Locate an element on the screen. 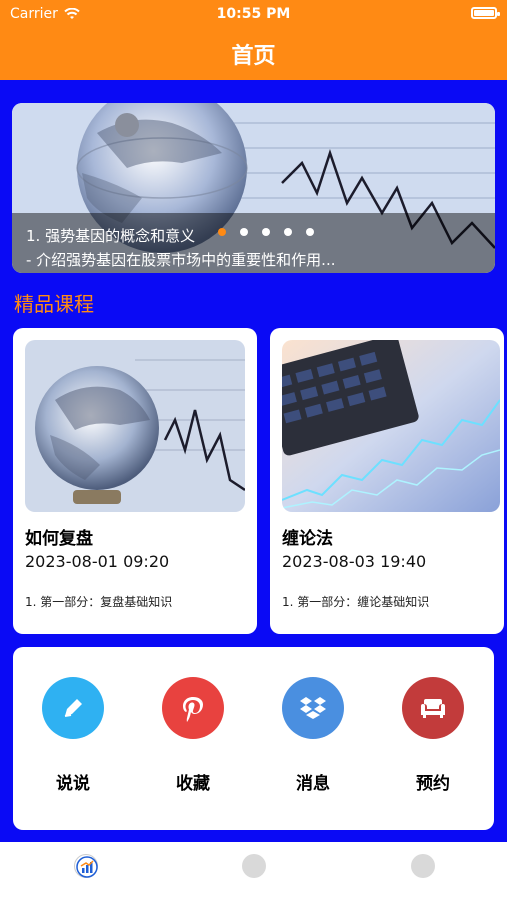  dropbox-icon is located at coordinates (313, 708).